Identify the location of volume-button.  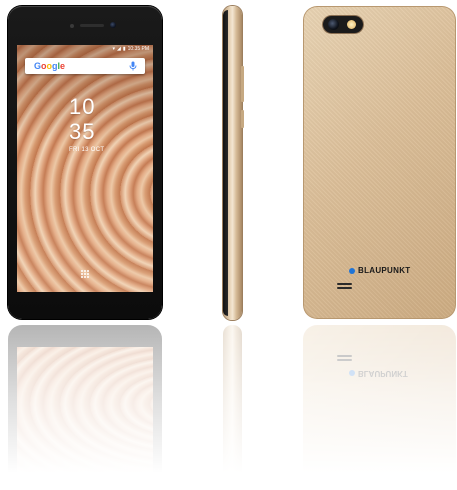
(242, 84).